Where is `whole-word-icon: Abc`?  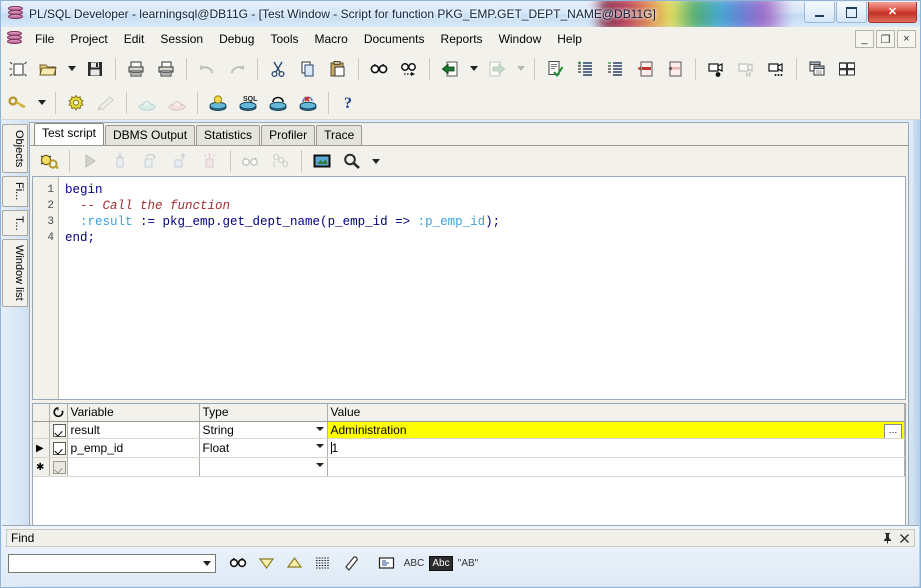
whole-word-icon: Abc is located at coordinates (441, 563).